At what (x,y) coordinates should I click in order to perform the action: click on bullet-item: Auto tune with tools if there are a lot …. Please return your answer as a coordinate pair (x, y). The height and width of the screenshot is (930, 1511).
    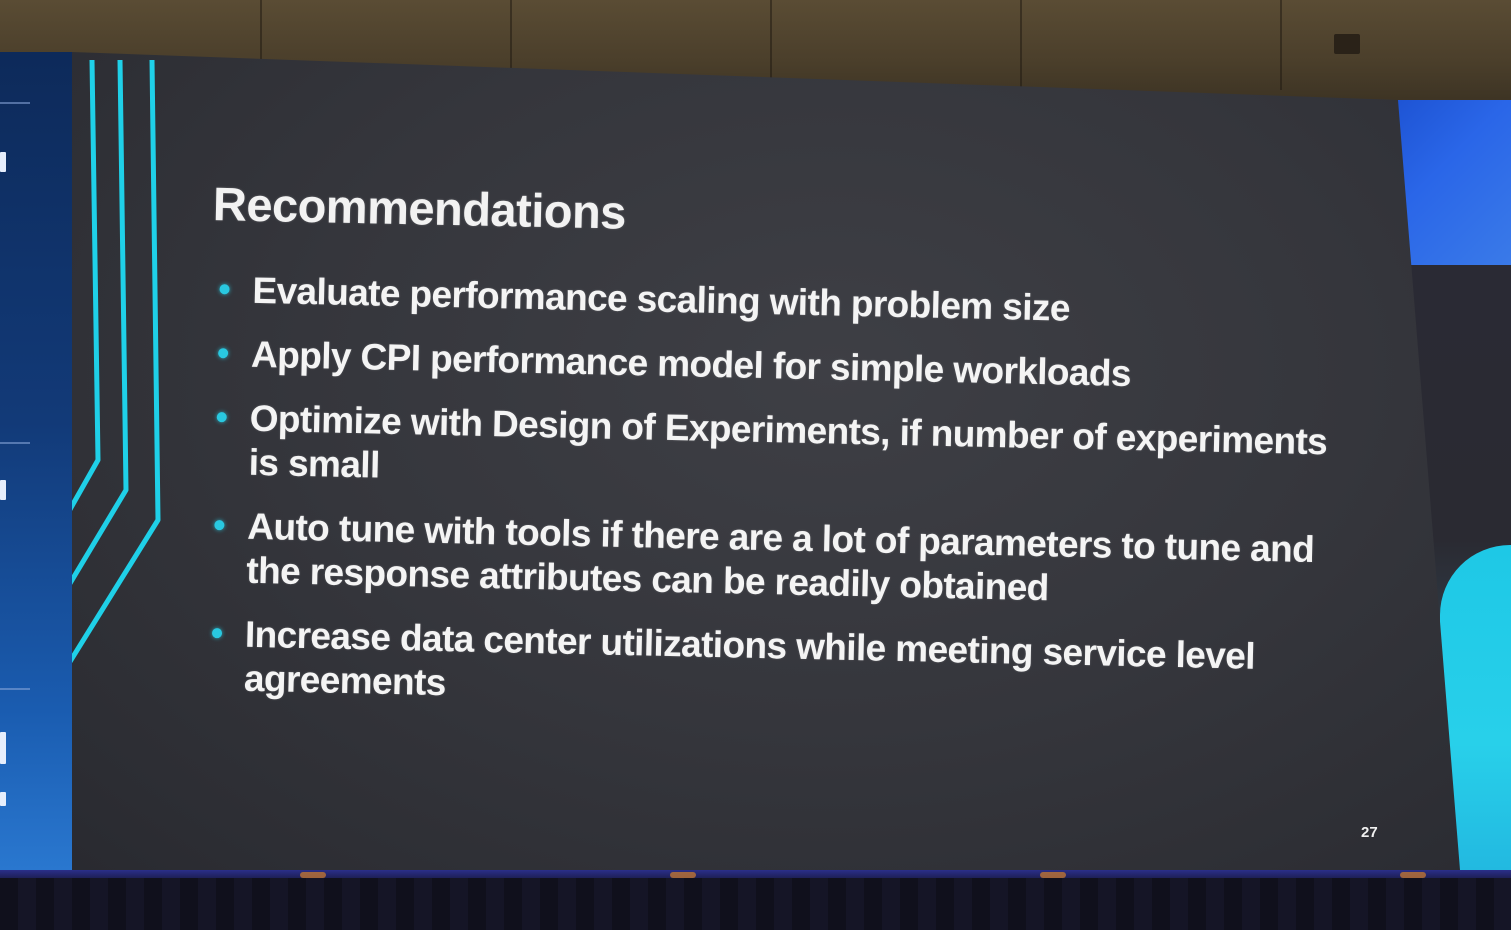
    Looking at the image, I should click on (774, 560).